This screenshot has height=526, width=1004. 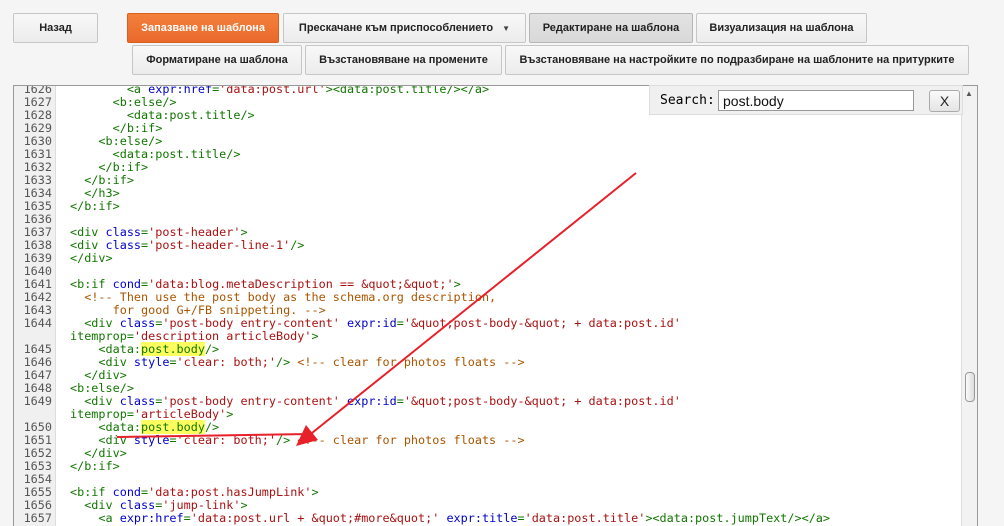 I want to click on format-template-button: Форматиране на шаблона, so click(x=217, y=60).